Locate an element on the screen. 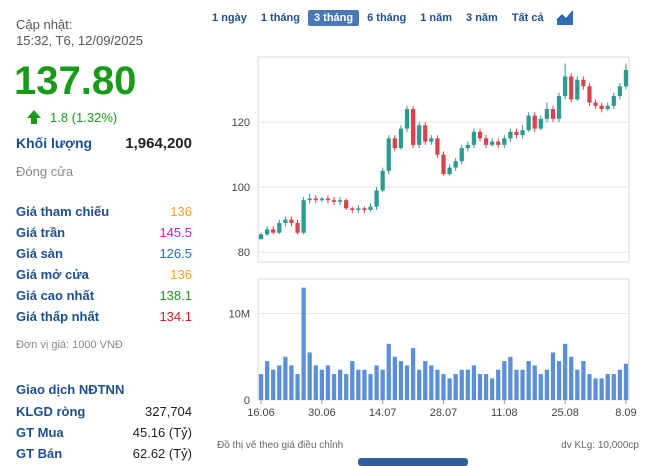  volume-unit-note: dv KLg: 10,000cp is located at coordinates (600, 445).